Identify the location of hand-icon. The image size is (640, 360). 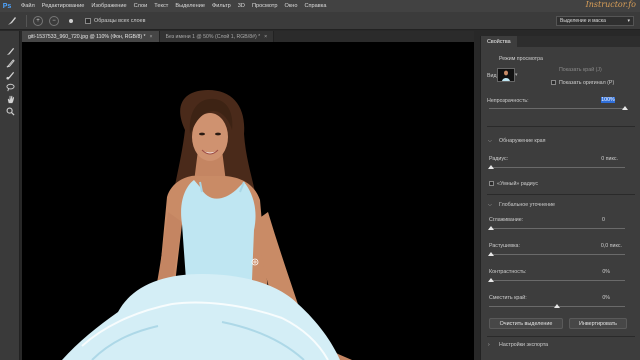
(10, 99).